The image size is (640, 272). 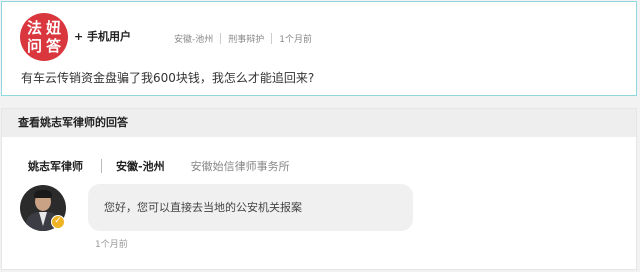 I want to click on logo-char: 答, so click(x=53, y=46).